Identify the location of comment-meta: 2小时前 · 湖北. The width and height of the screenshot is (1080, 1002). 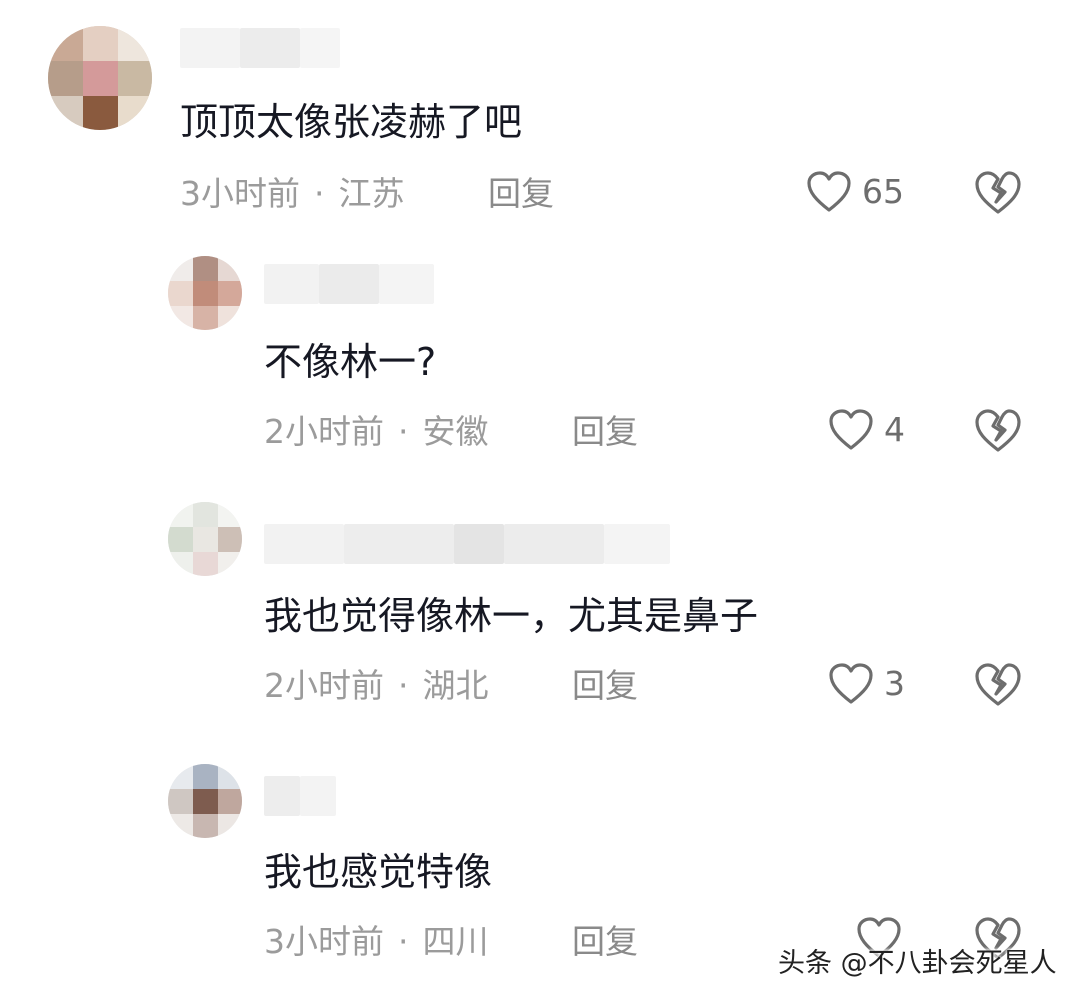
(376, 686).